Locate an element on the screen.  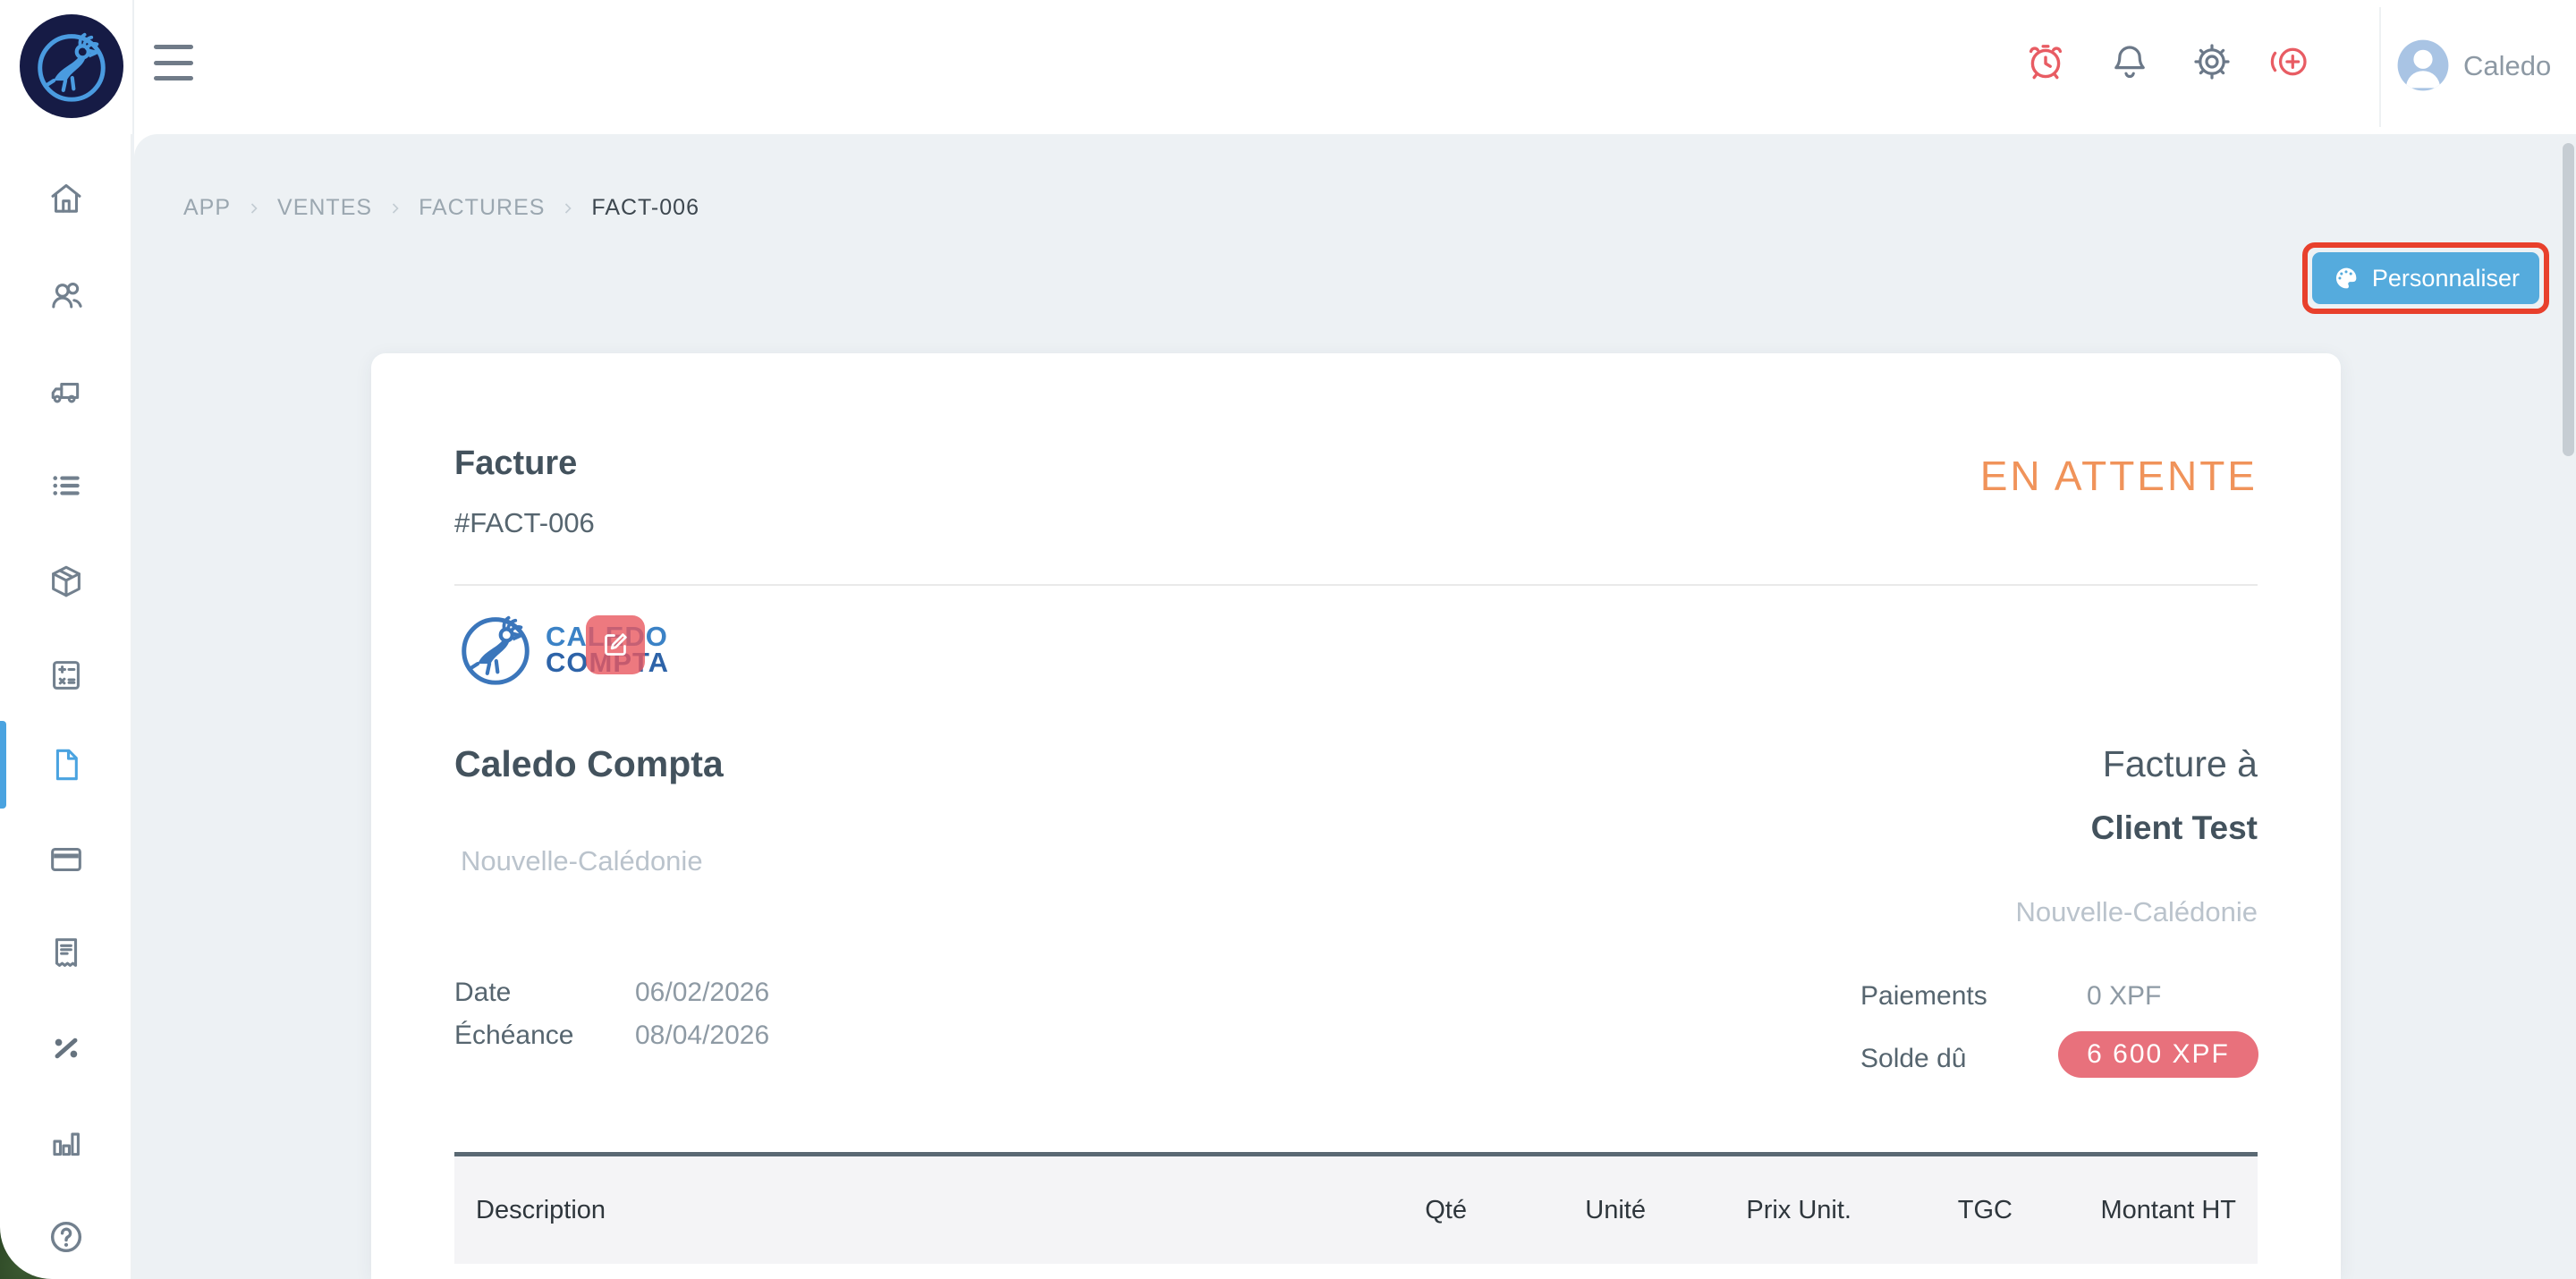
avatar-icon is located at coordinates (2423, 65).